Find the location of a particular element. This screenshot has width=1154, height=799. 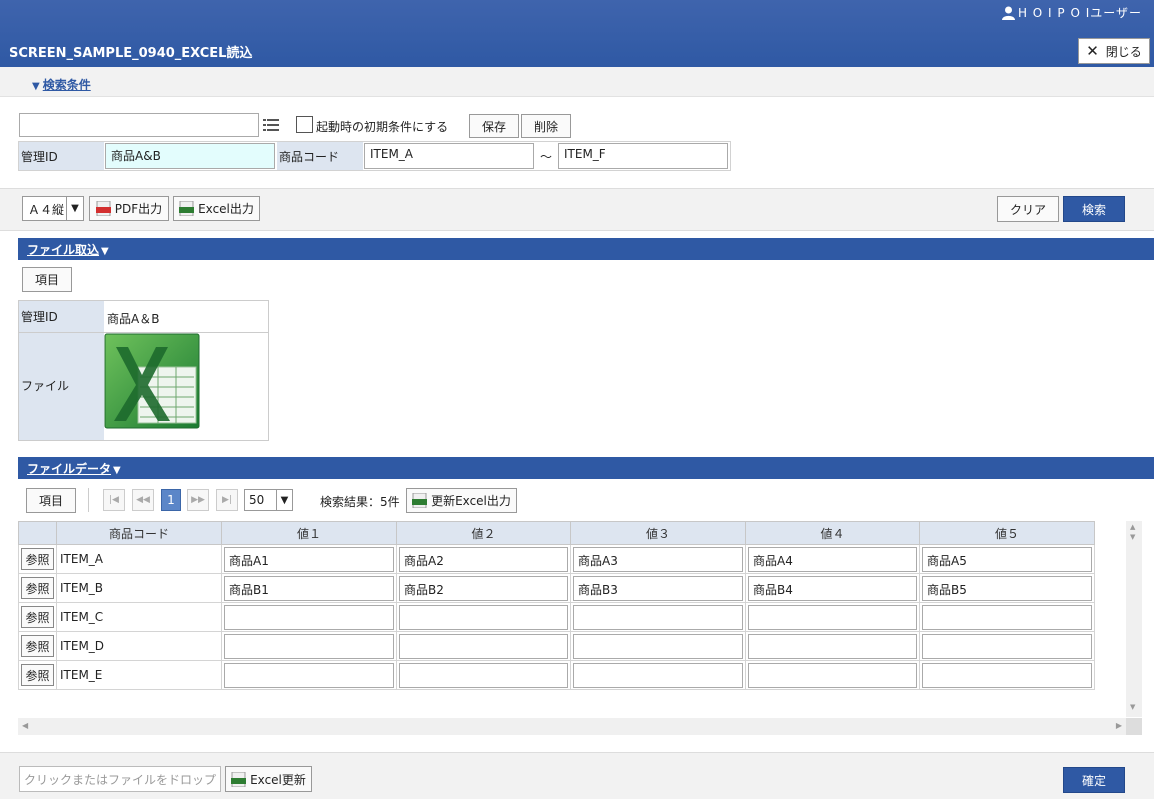

scroll-down-icon: ▼ is located at coordinates (1132, 707).